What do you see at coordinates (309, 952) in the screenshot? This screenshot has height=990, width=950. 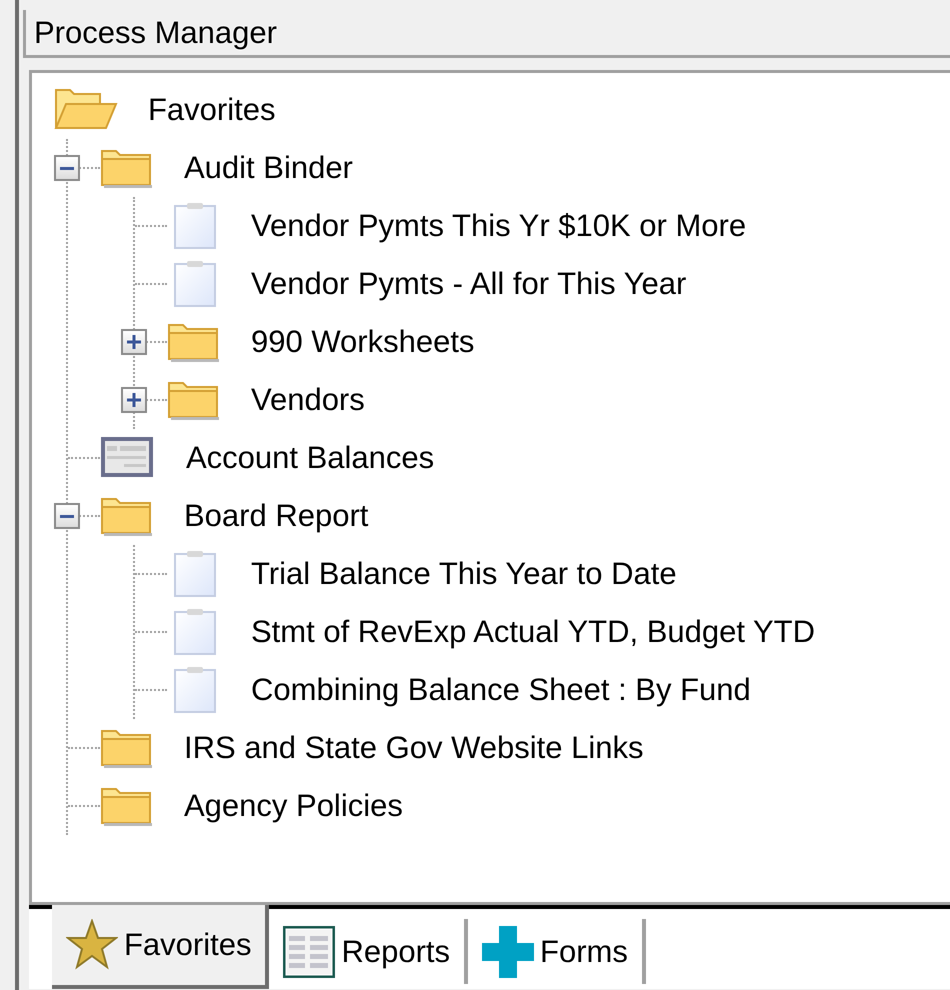 I see `table-sheet-icon` at bounding box center [309, 952].